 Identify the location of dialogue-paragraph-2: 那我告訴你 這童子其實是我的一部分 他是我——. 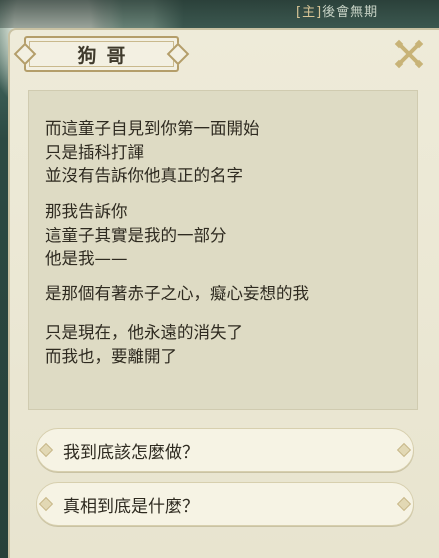
(136, 235).